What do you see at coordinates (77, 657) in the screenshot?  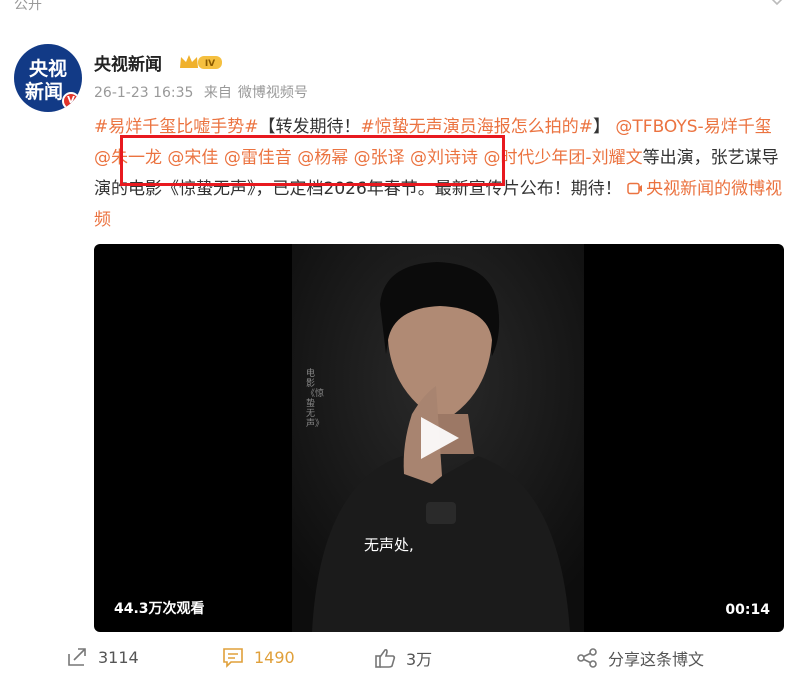 I see `repost-icon` at bounding box center [77, 657].